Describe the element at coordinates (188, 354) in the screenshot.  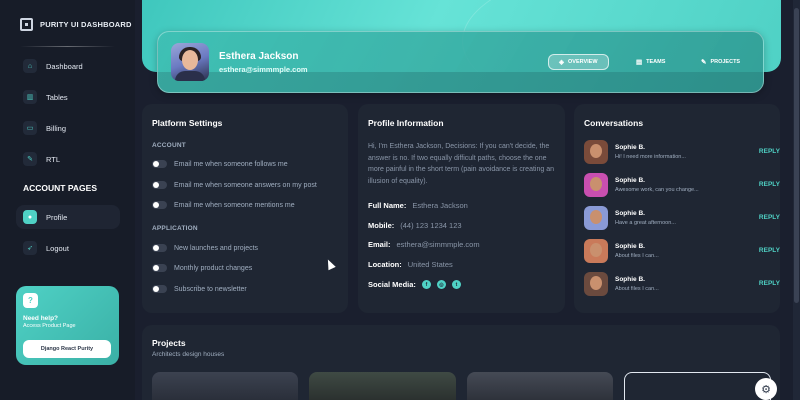
I see `panel-subtitle: Architects design houses` at that location.